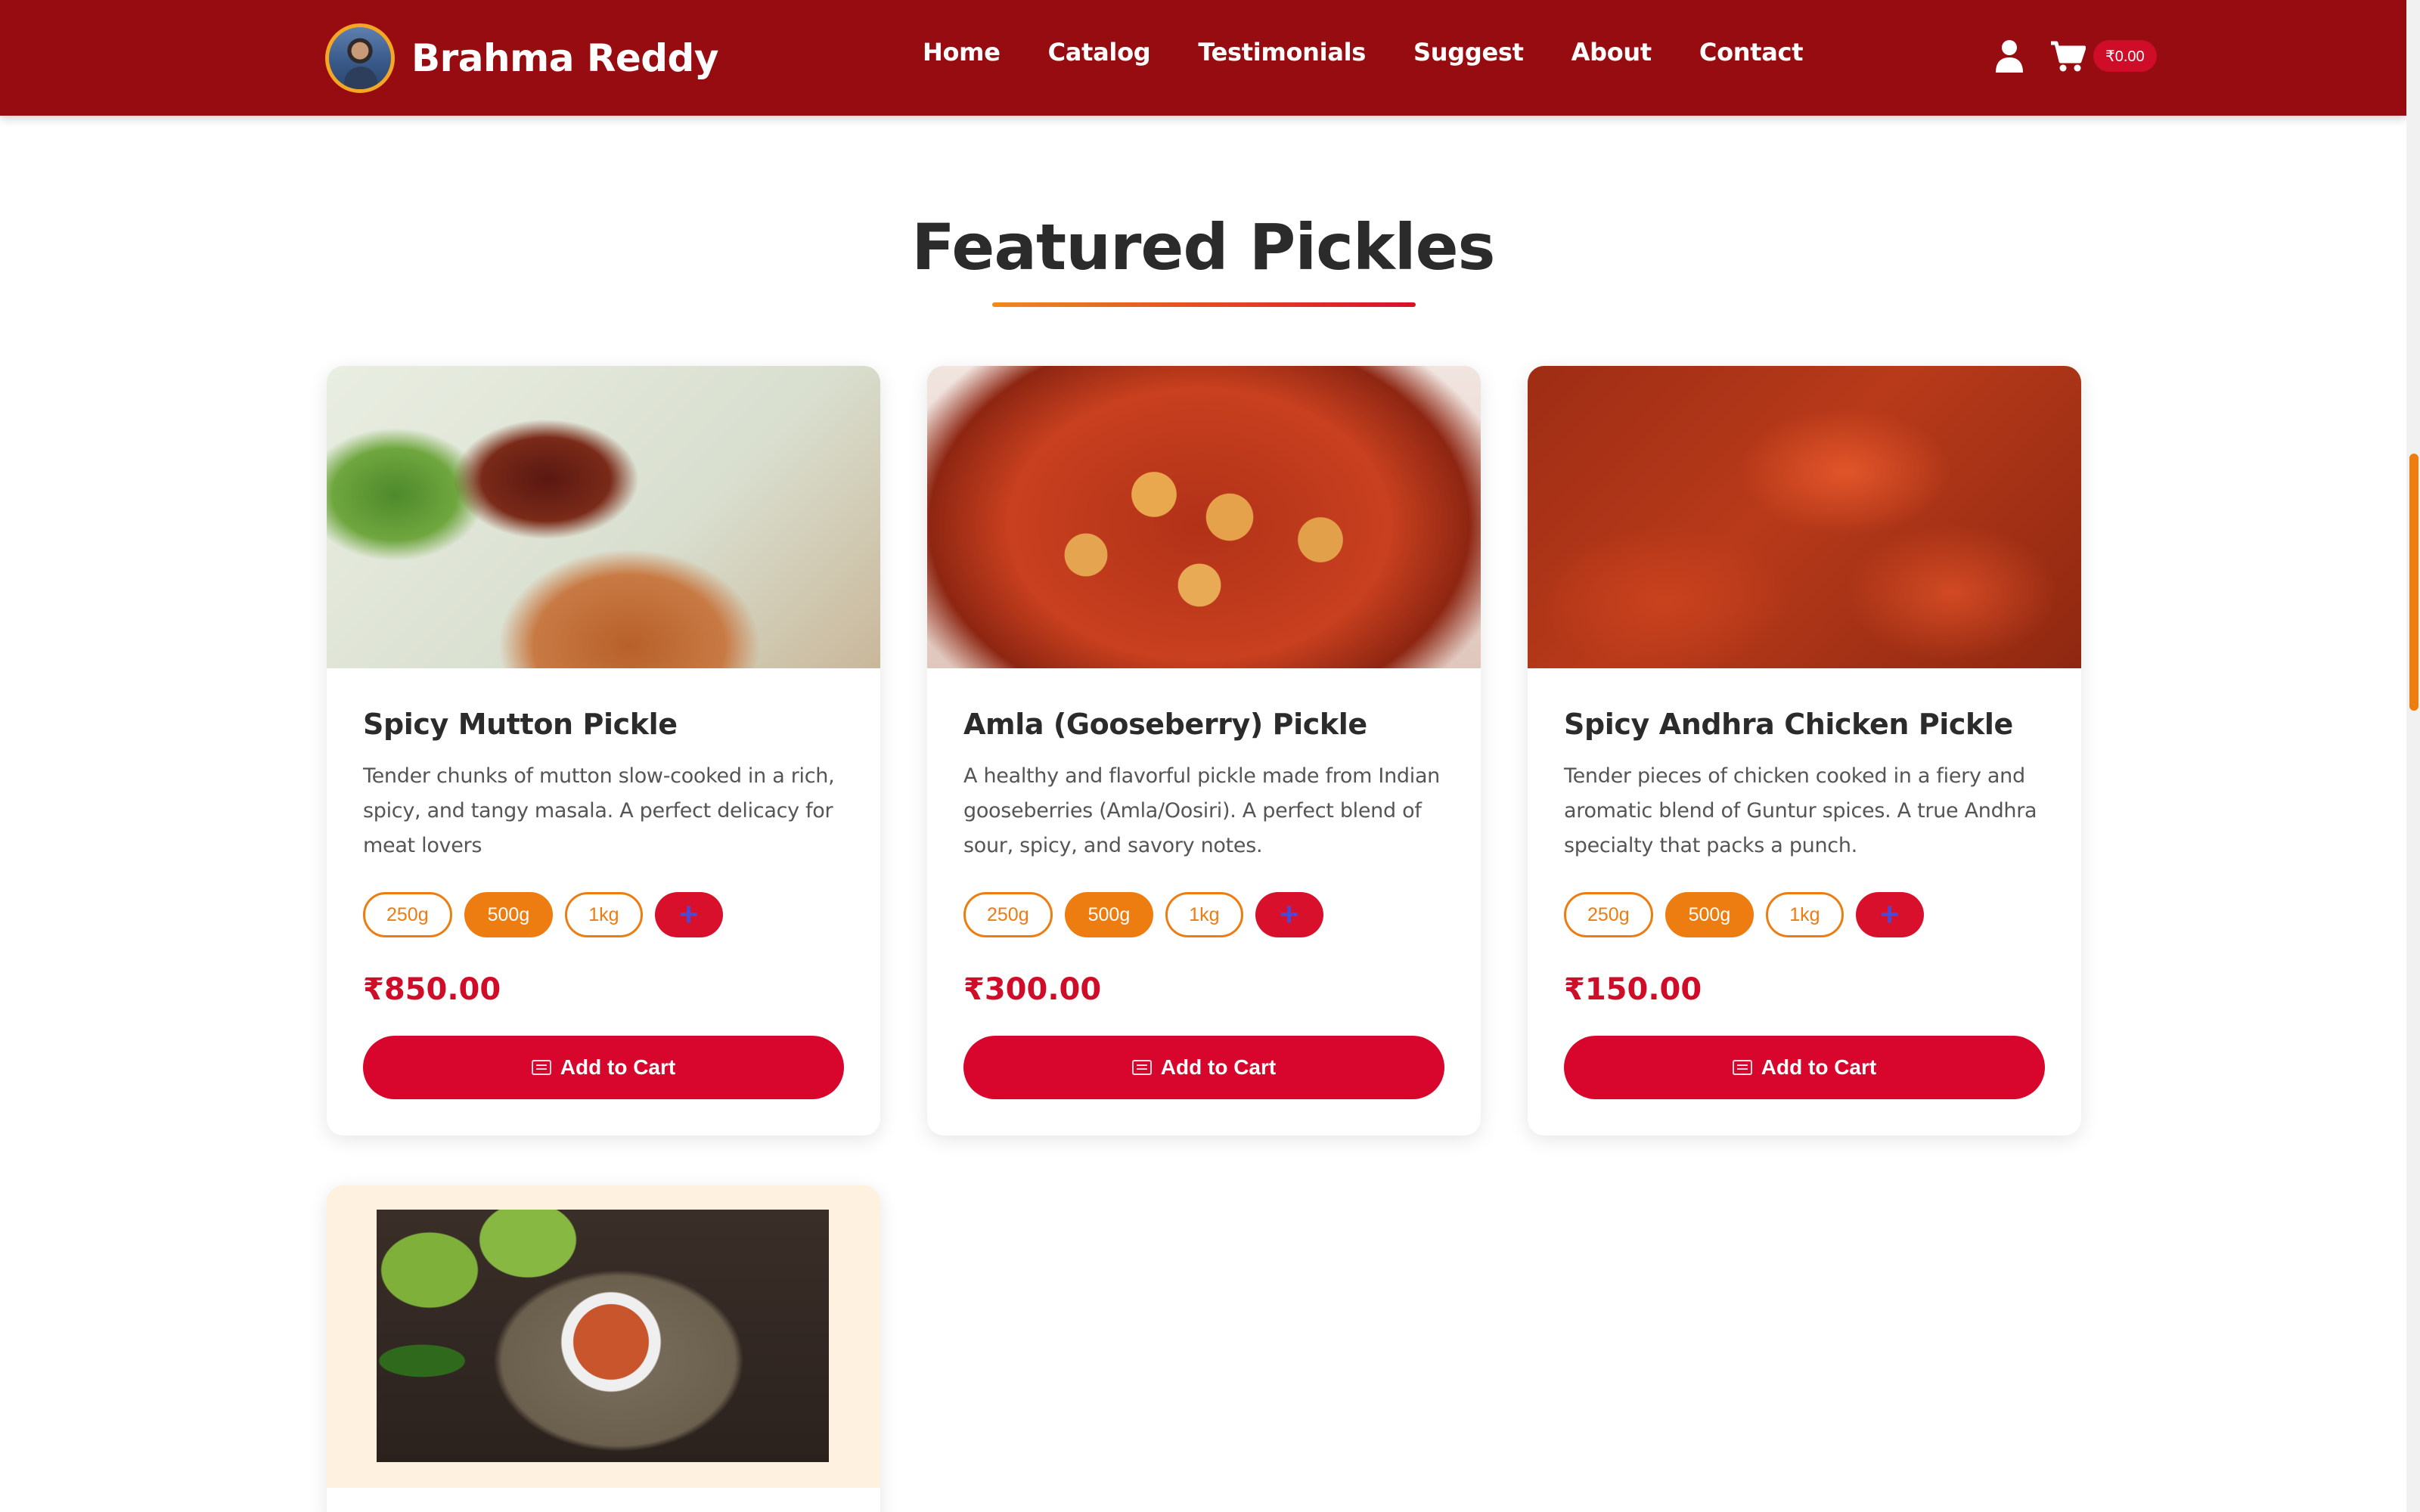 This screenshot has height=1512, width=2420. What do you see at coordinates (1282, 52) in the screenshot?
I see `nav-testimonials: Testimonials` at bounding box center [1282, 52].